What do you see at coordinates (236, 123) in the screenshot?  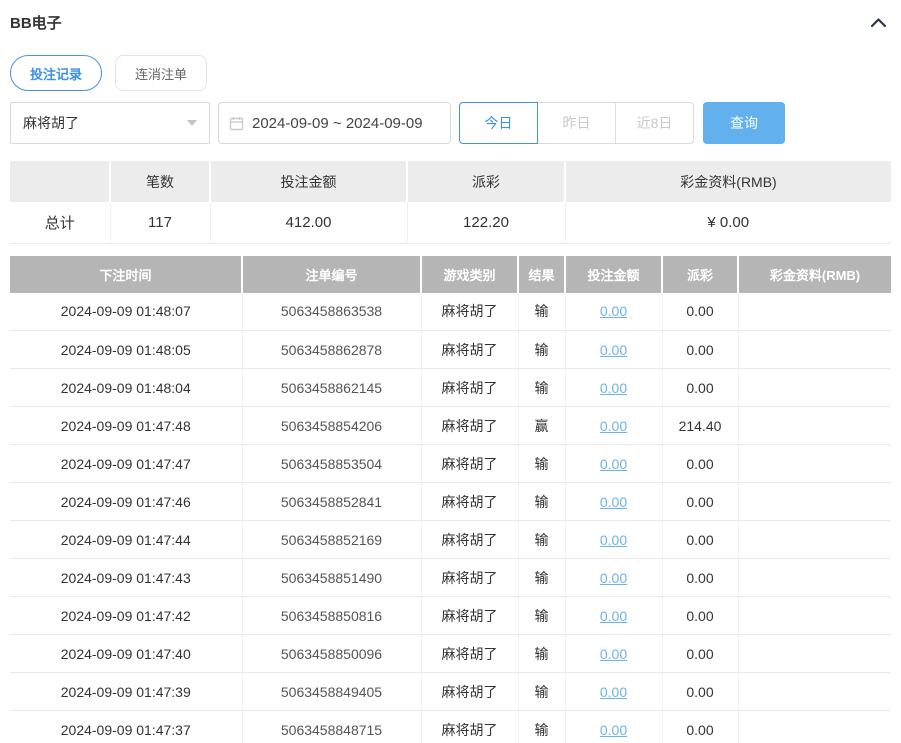 I see `calendar-icon` at bounding box center [236, 123].